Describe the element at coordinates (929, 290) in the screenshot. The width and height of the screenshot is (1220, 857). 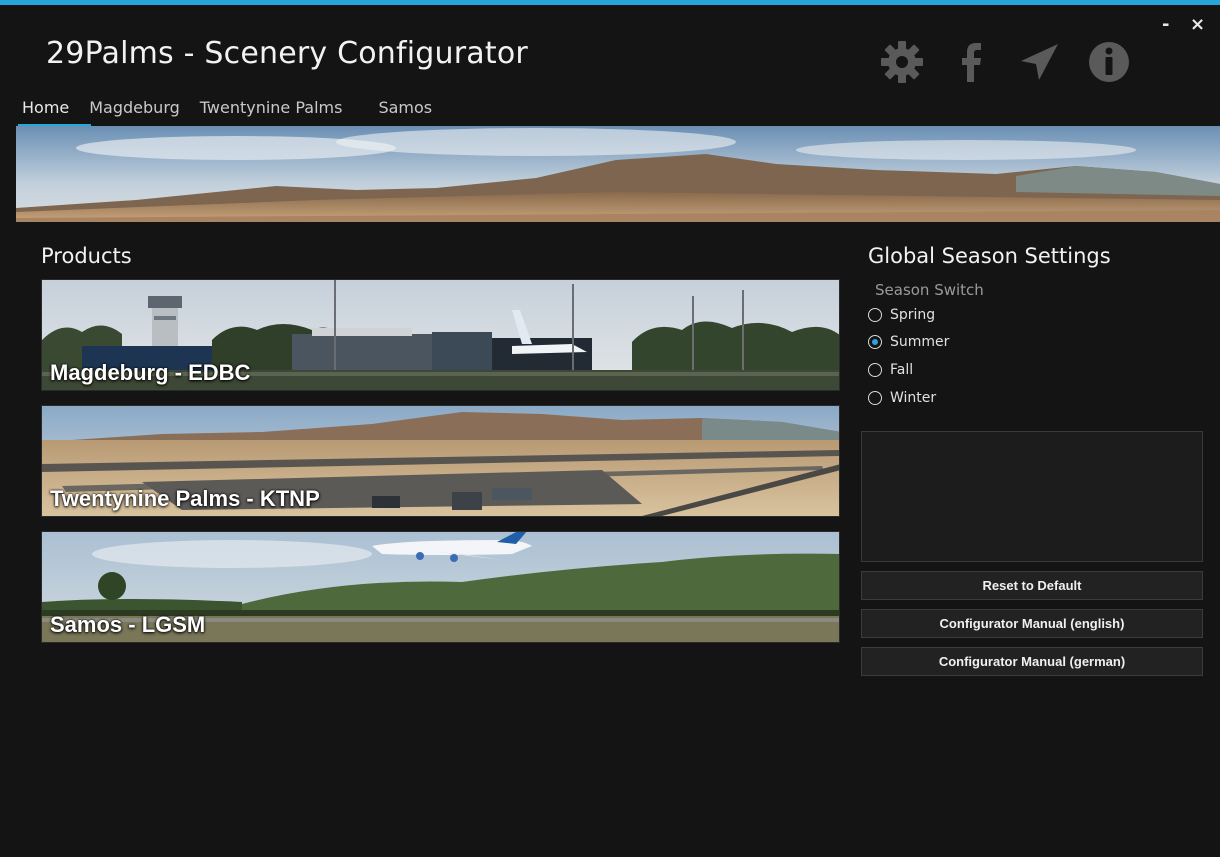
I see `season-switch-label: Season Switch` at that location.